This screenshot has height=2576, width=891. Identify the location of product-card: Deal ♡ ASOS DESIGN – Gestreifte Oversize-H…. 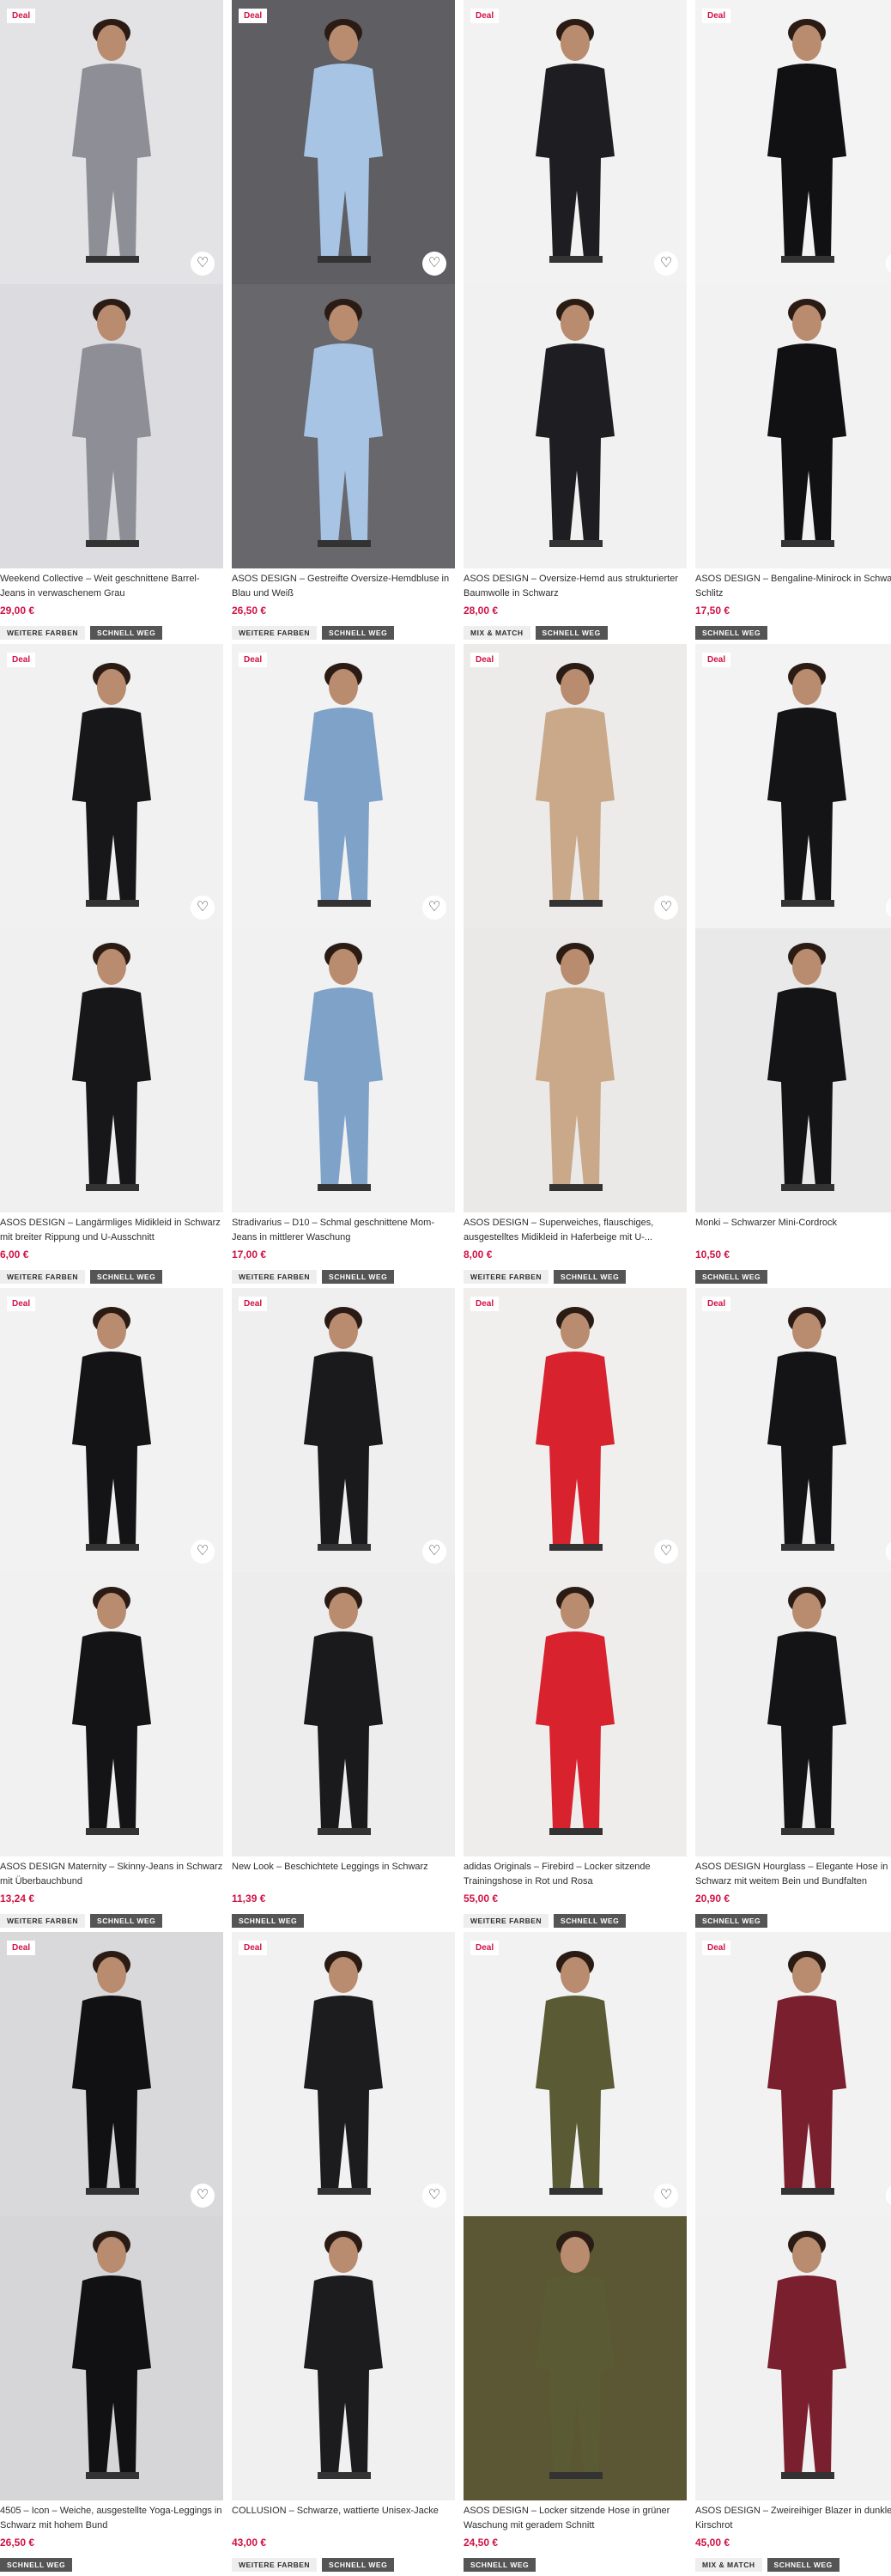
(344, 322).